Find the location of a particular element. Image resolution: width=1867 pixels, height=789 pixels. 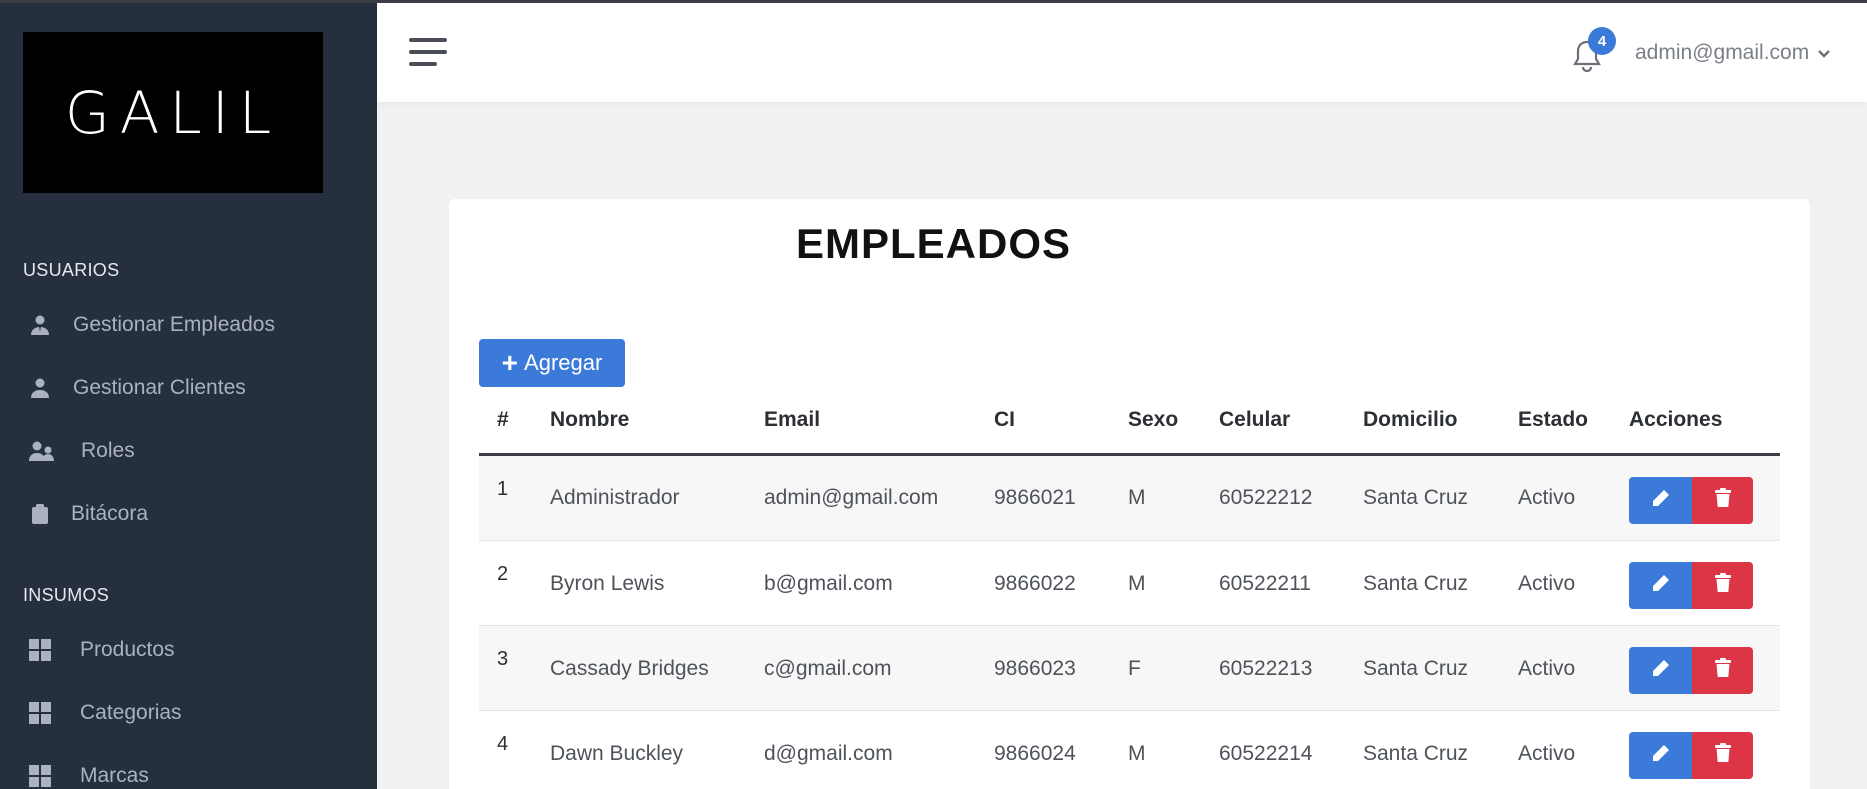

sidebar-item-marcas: Marcas is located at coordinates (88, 772).